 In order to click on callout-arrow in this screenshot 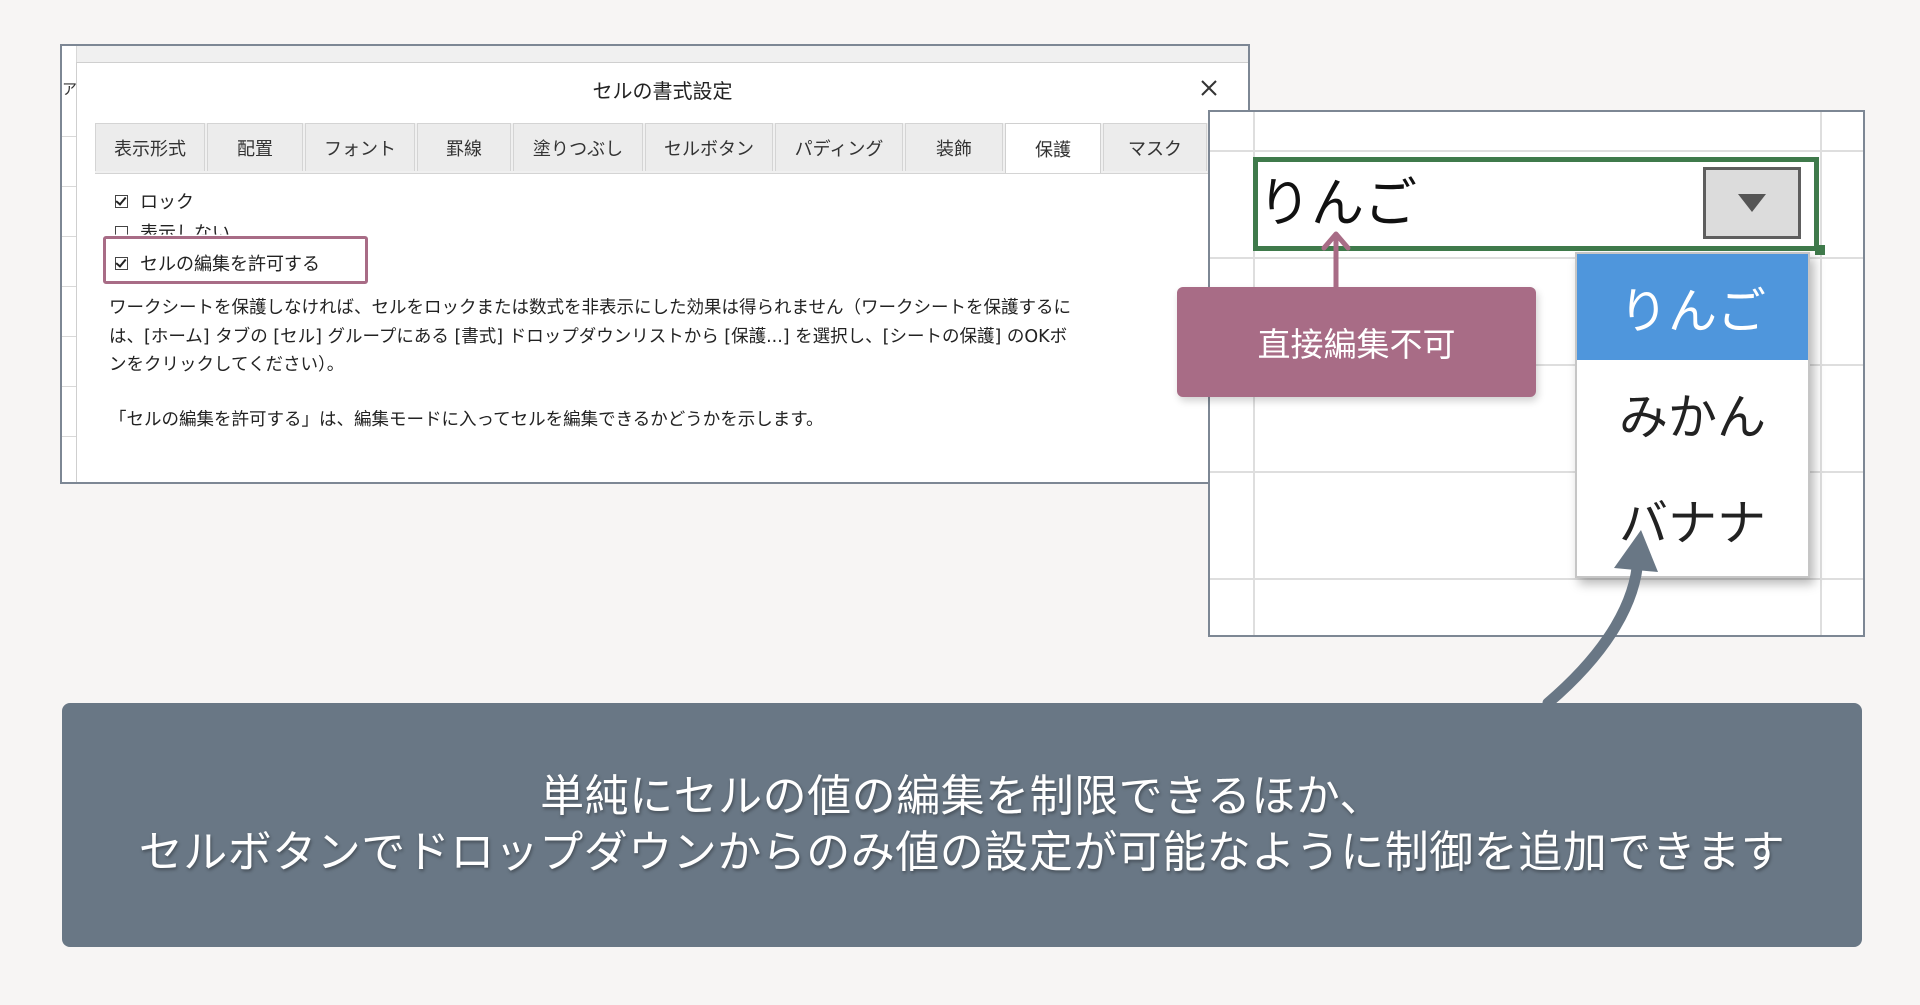, I will do `click(1336, 259)`.